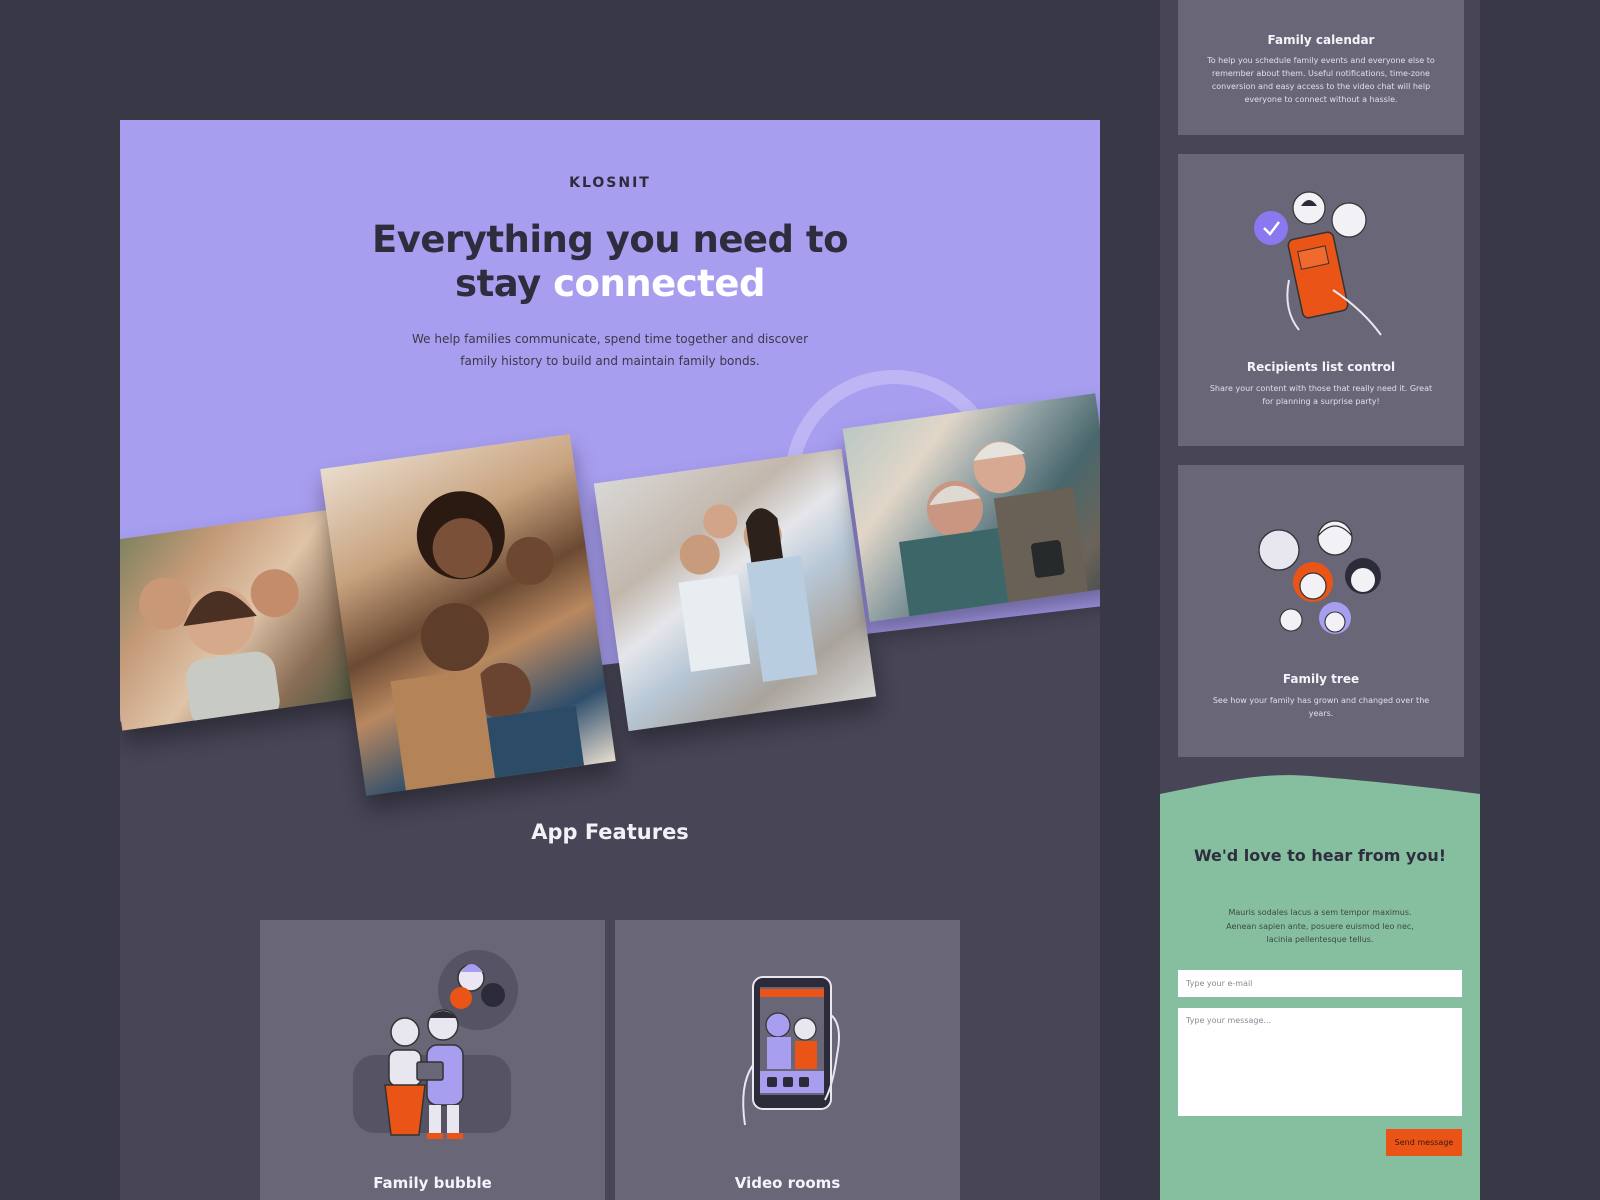 The image size is (1600, 1200). What do you see at coordinates (1320, 855) in the screenshot?
I see `contact-title: We'd love to hear from you!` at bounding box center [1320, 855].